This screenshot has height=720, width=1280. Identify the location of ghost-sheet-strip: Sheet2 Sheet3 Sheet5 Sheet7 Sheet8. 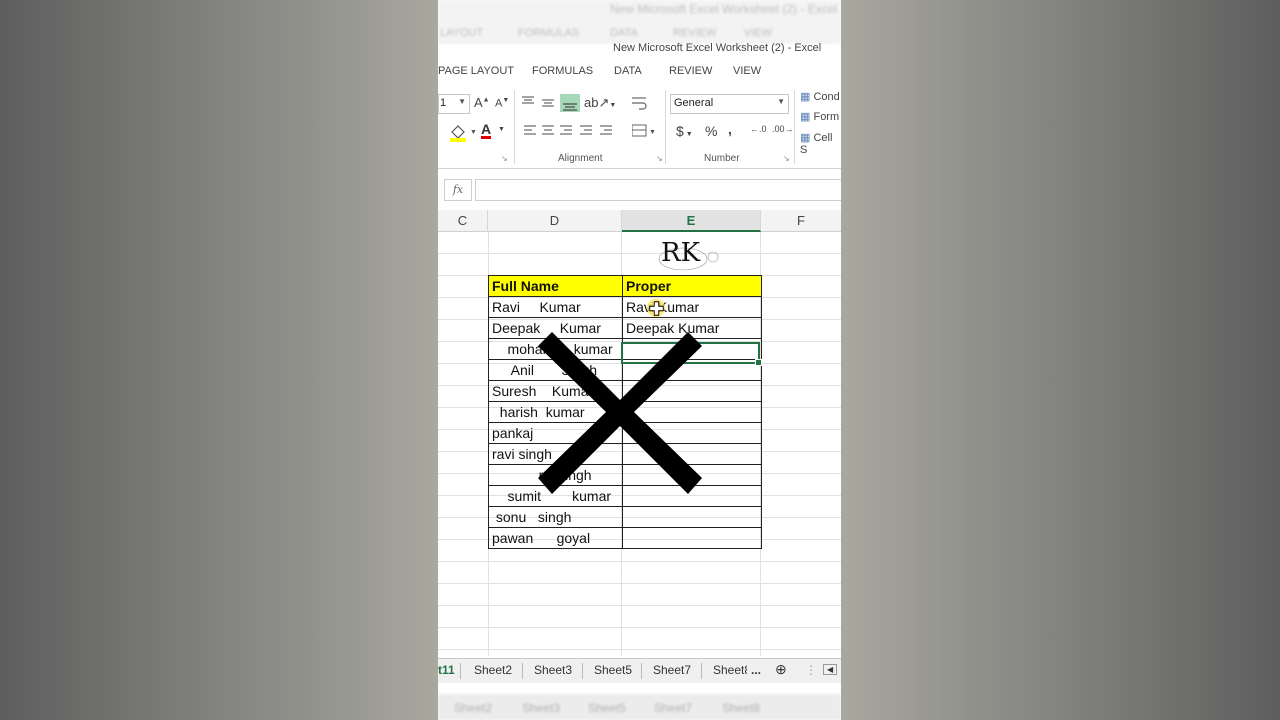
(639, 707).